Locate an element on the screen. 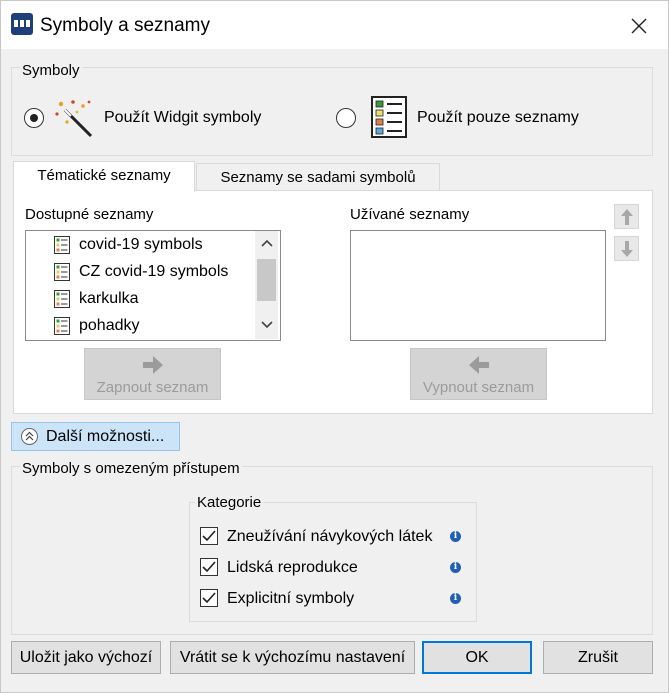 This screenshot has height=693, width=669. window-title: Symboly a seznamy is located at coordinates (125, 25).